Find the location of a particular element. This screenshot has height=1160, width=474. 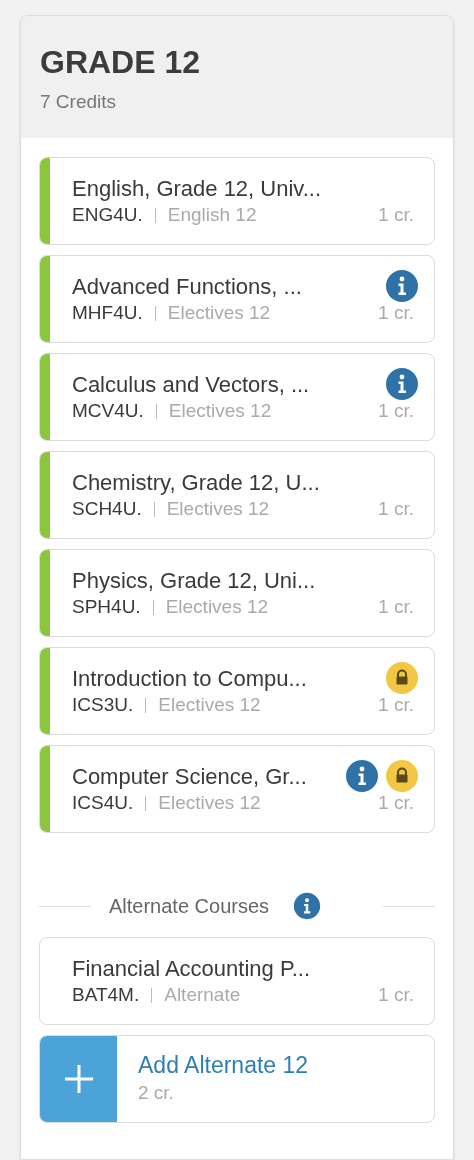

course-code: ICS3U. is located at coordinates (103, 705).